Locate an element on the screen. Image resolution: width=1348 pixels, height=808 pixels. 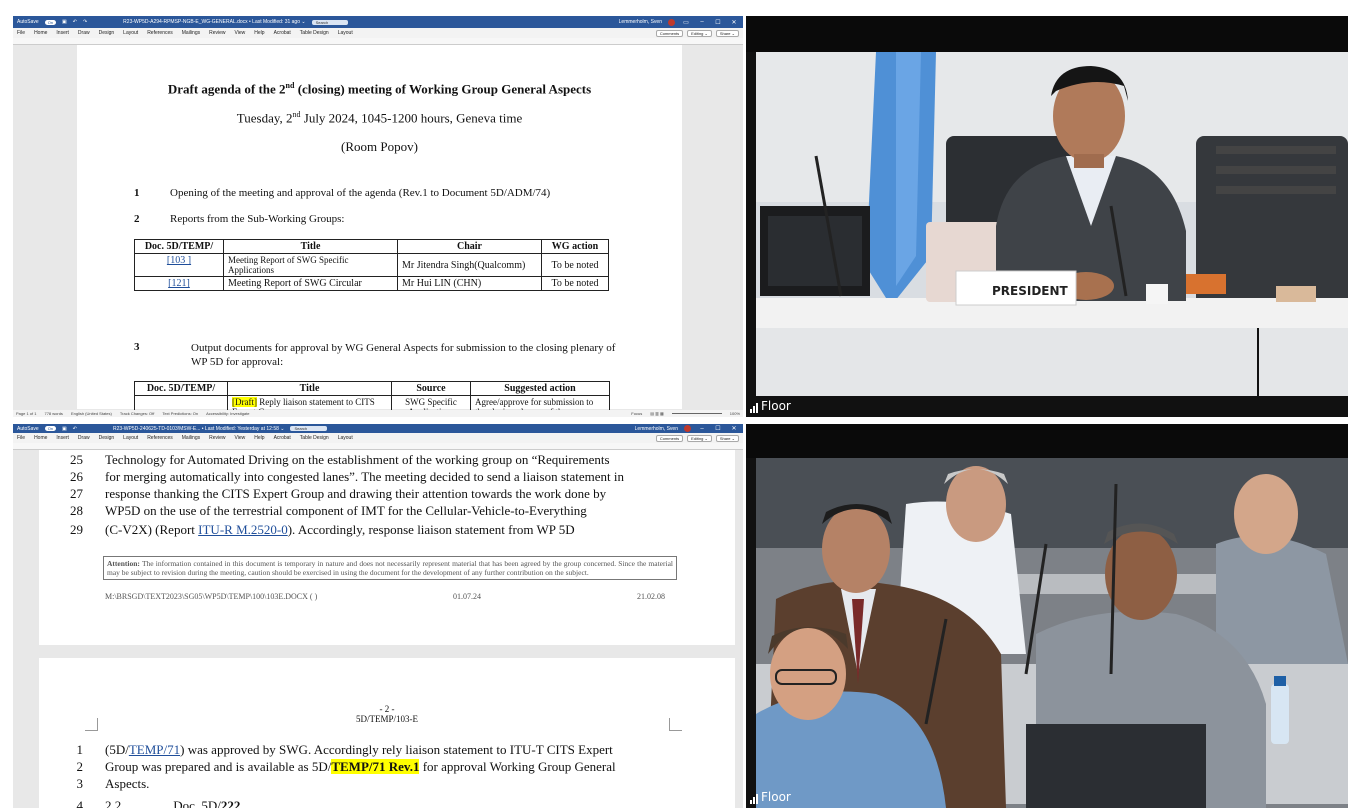
status-item: Text Predictions: On is located at coordinates (180, 413).